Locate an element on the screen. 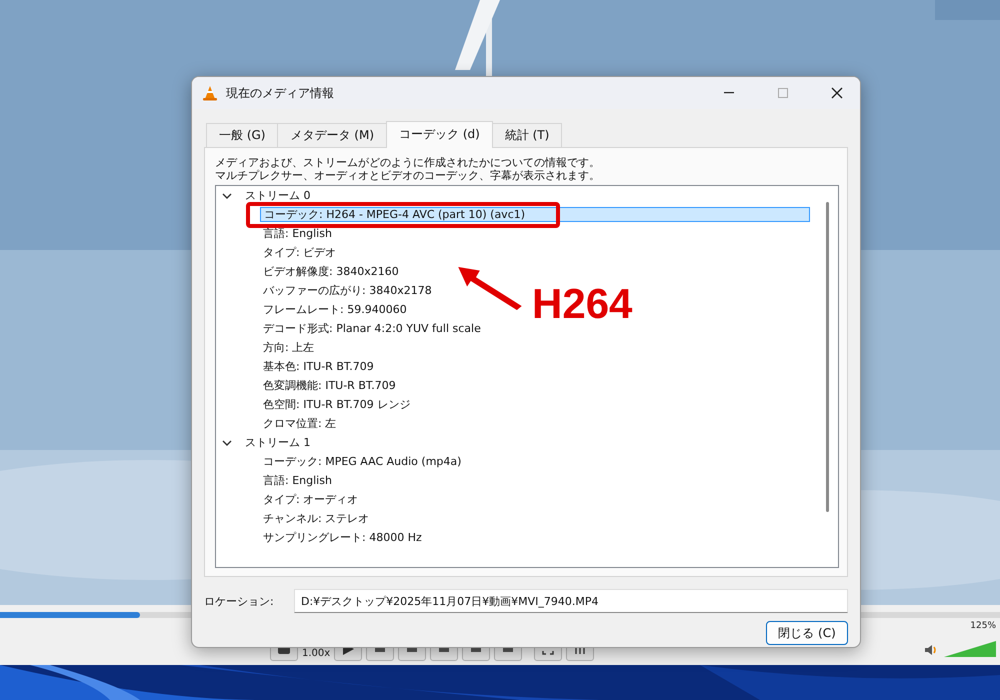  annotation-text: H264 is located at coordinates (582, 304).